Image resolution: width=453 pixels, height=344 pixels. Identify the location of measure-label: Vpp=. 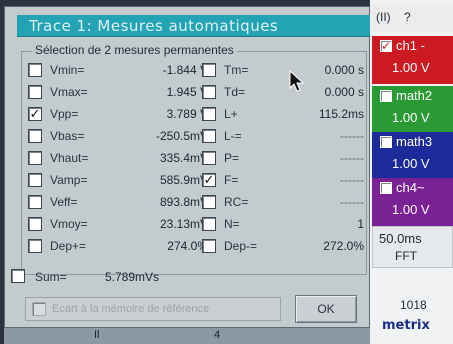
(64, 114).